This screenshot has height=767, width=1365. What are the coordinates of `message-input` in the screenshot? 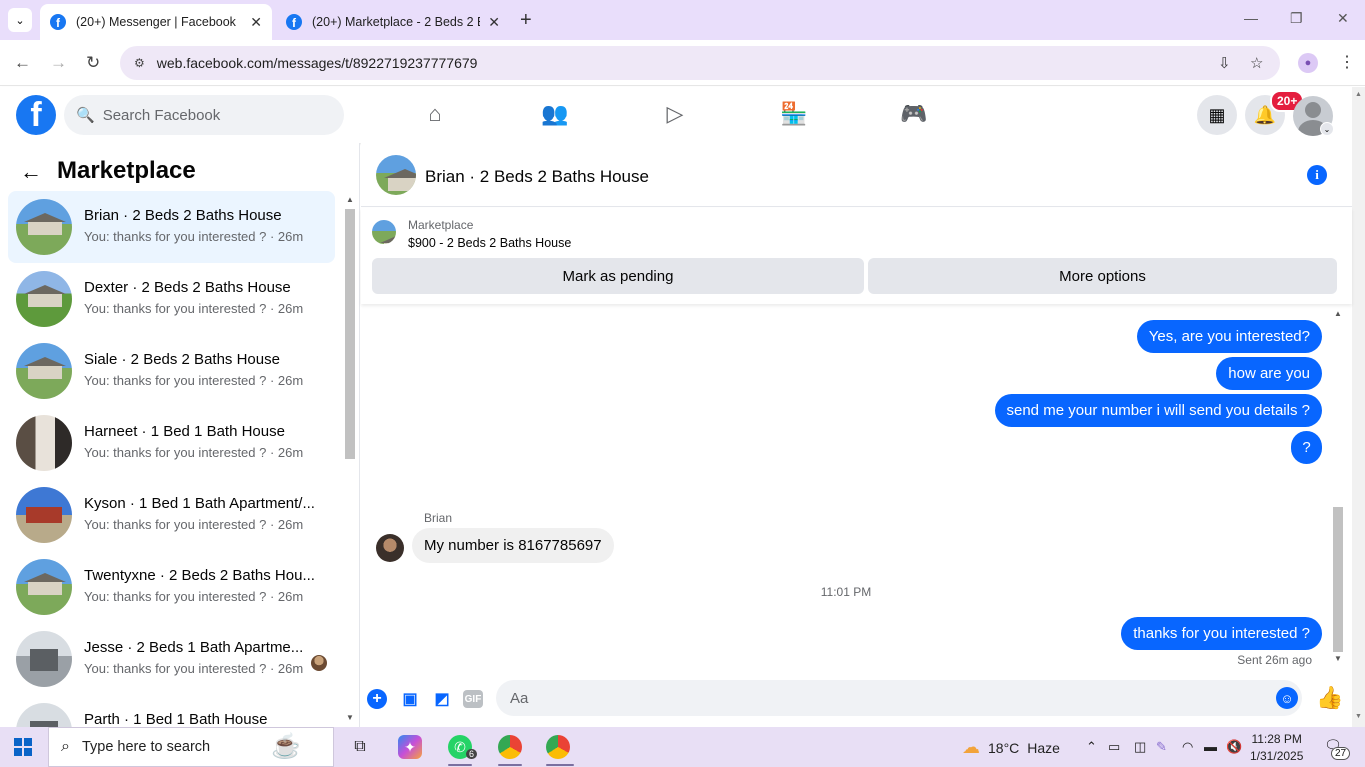 It's located at (899, 698).